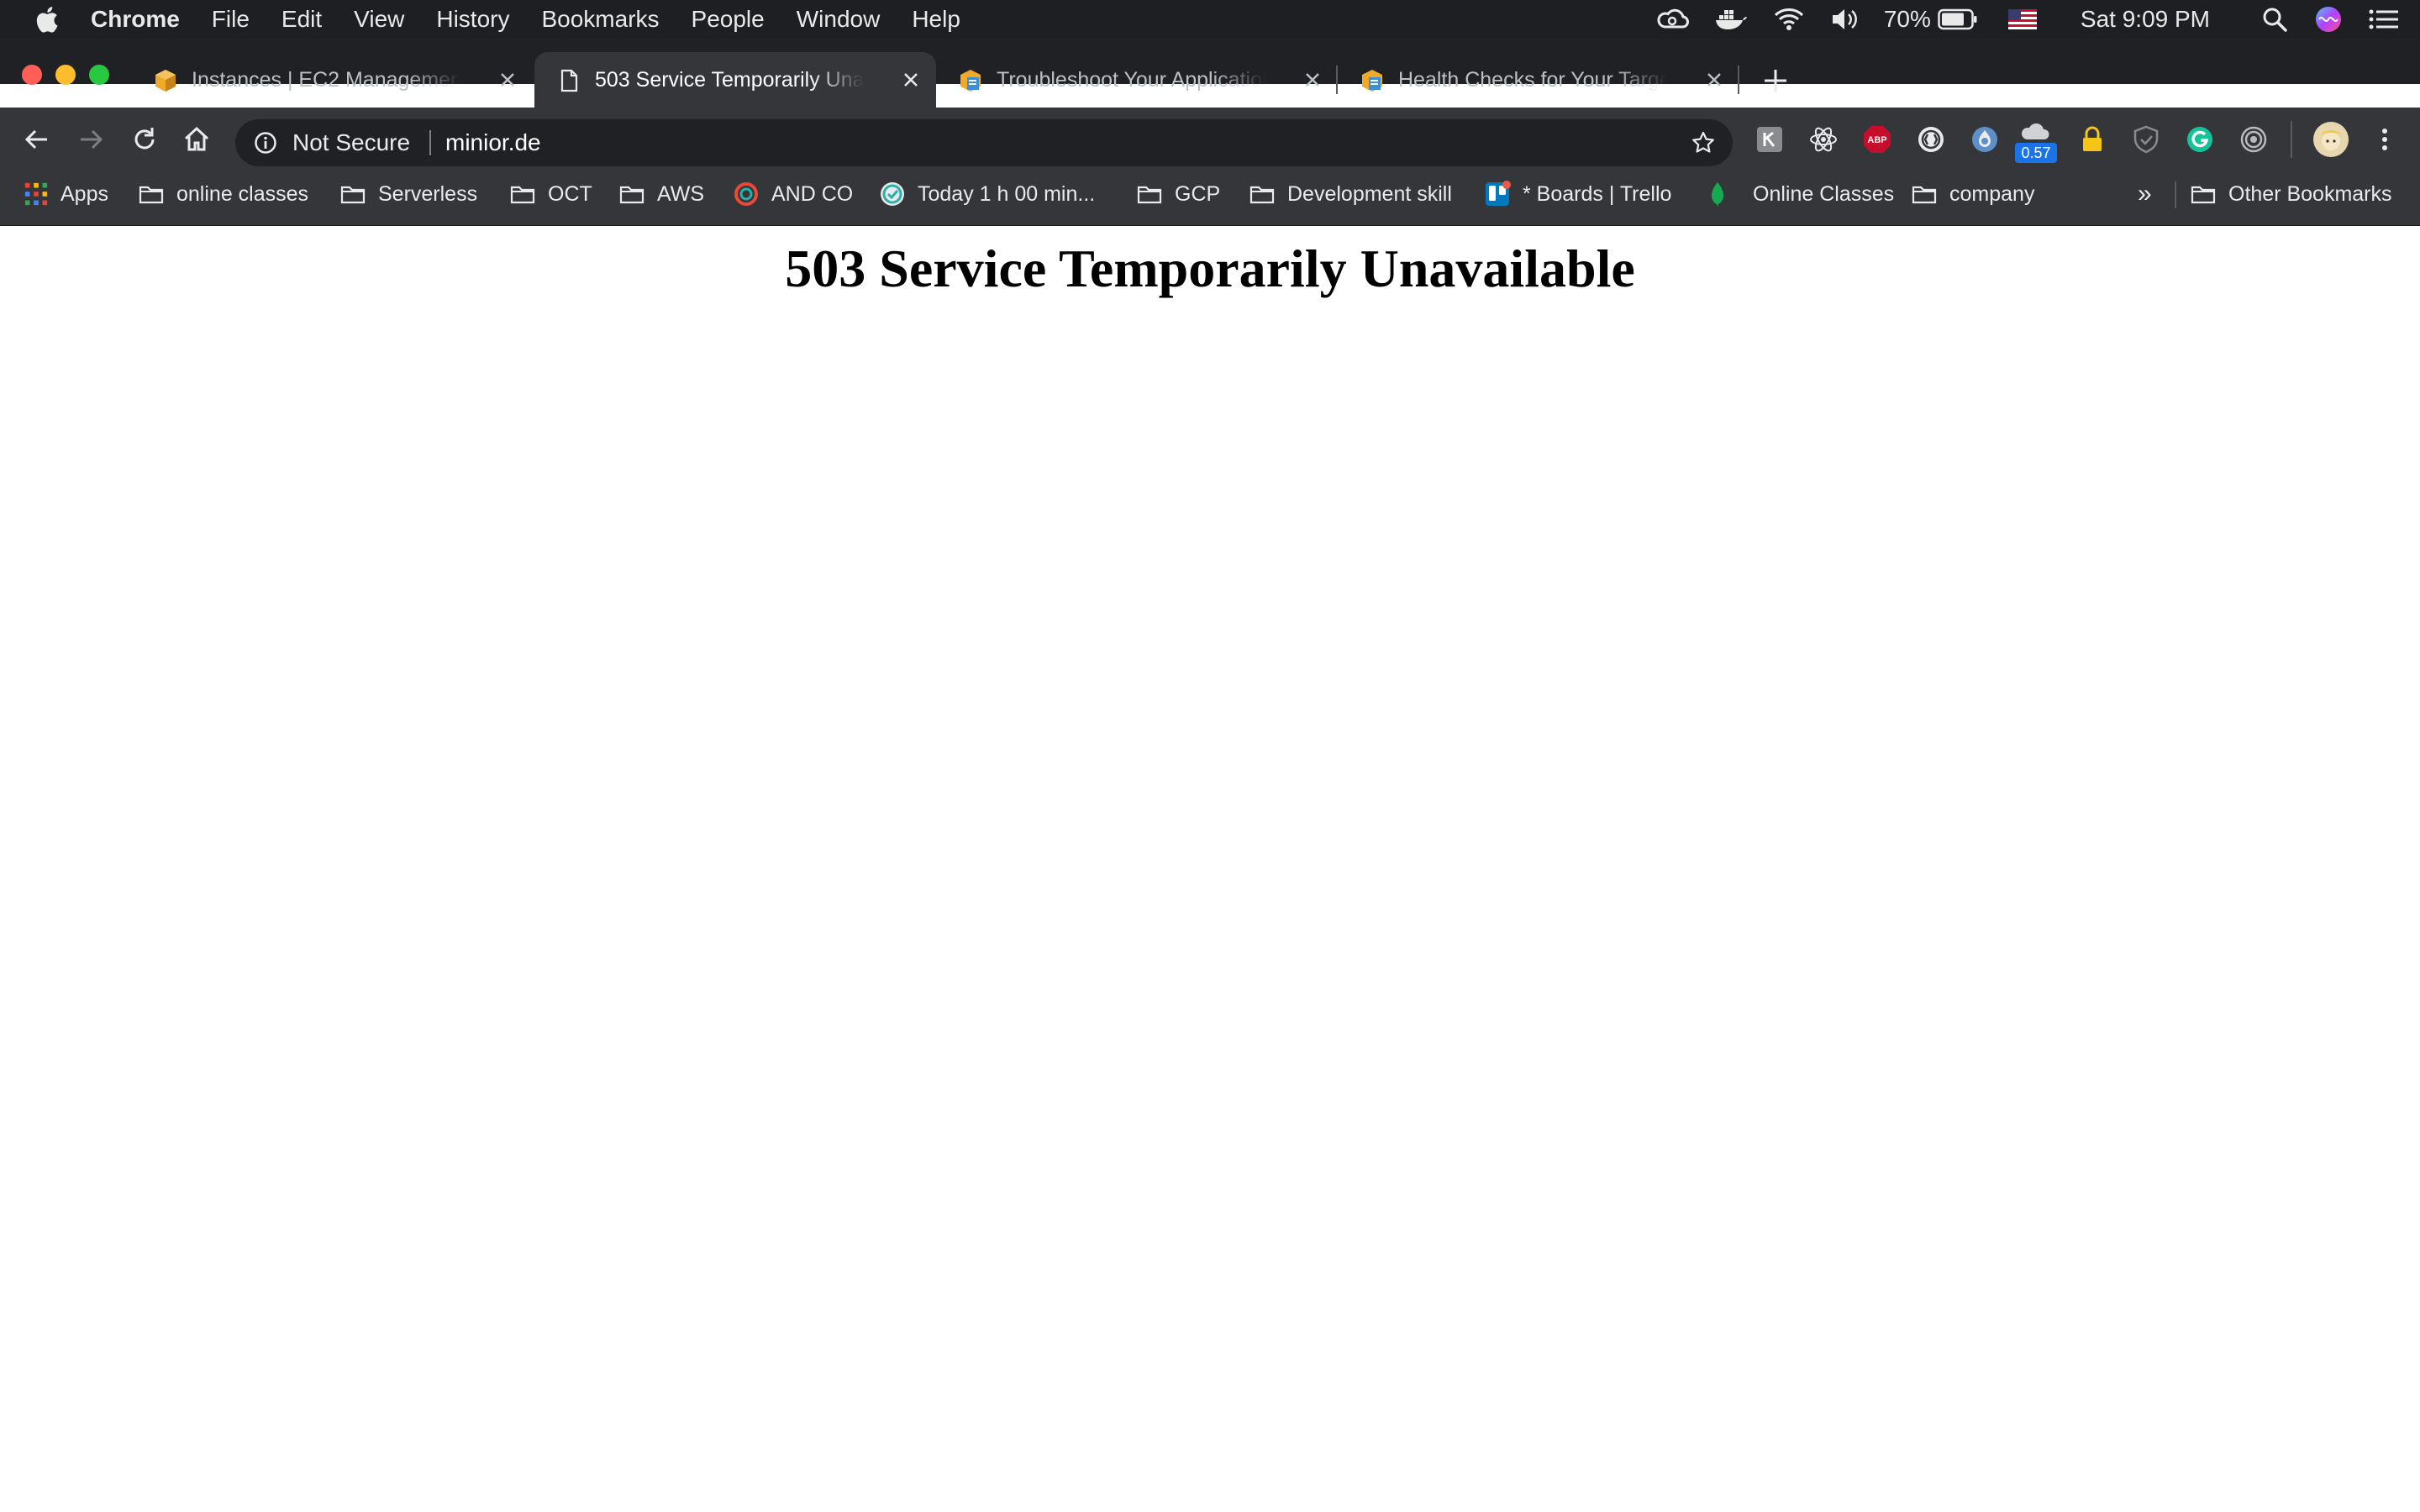  I want to click on volume-icon, so click(1845, 19).